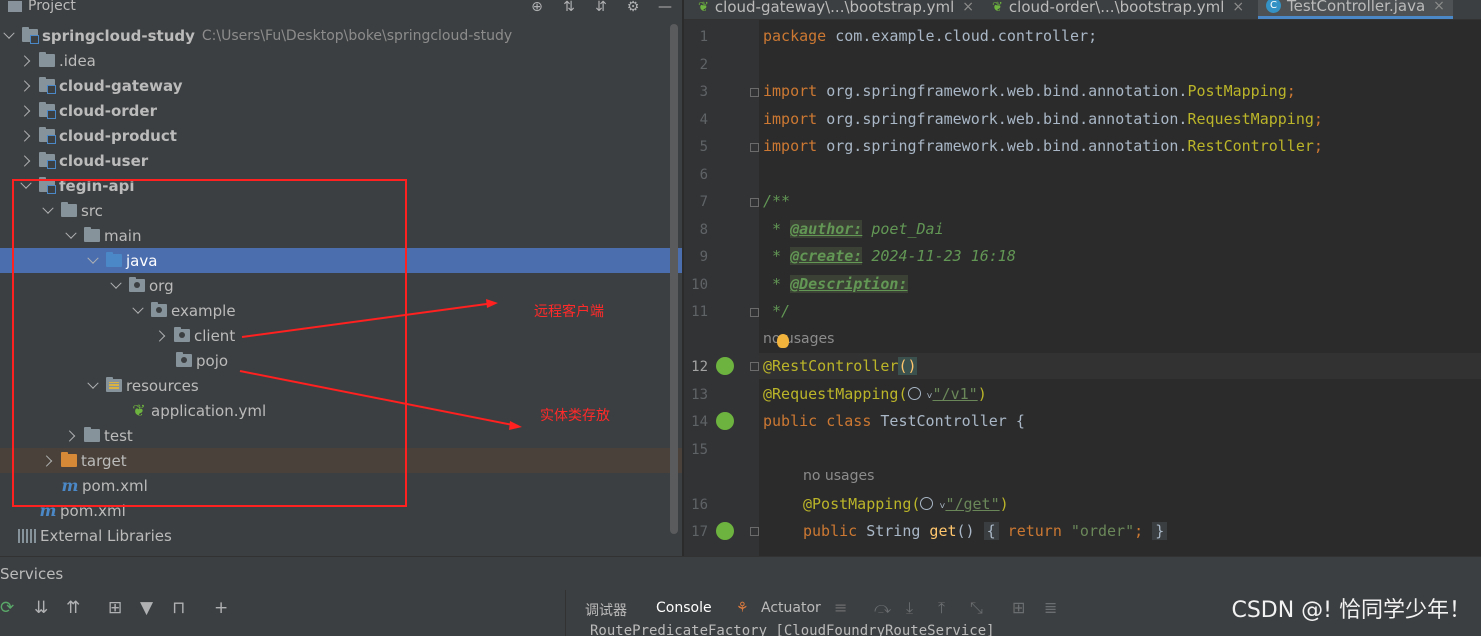 This screenshot has height=636, width=1481. Describe the element at coordinates (41, 608) in the screenshot. I see `expand-all-icon: ⇊` at that location.